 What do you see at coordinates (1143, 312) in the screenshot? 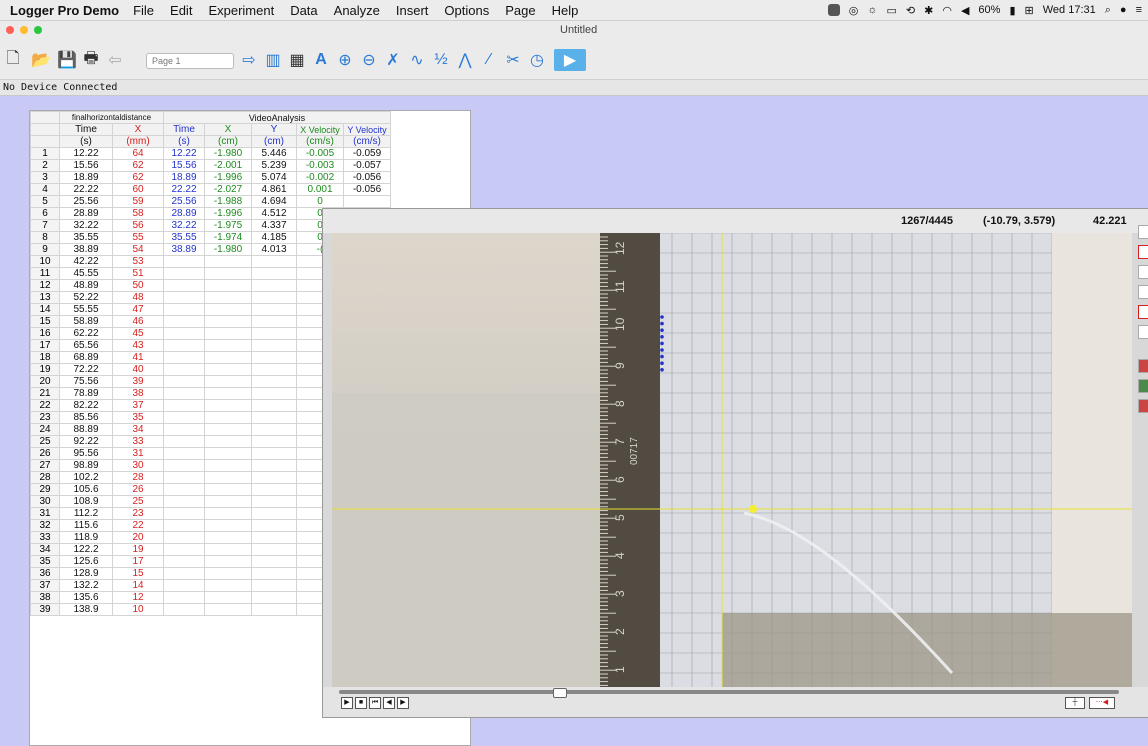
I see `photo-distance-tool-icon` at bounding box center [1143, 312].